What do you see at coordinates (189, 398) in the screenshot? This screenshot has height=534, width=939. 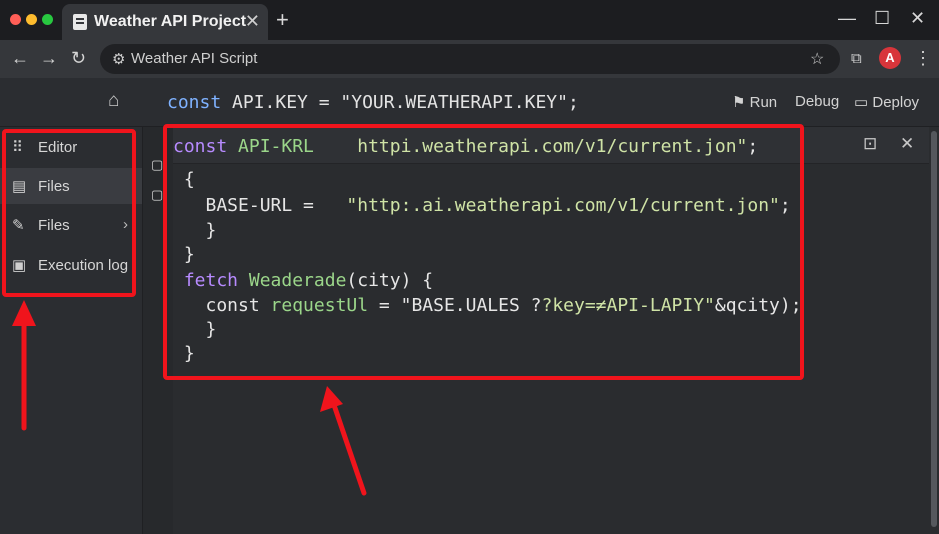 I see `annotation-arrows` at bounding box center [189, 398].